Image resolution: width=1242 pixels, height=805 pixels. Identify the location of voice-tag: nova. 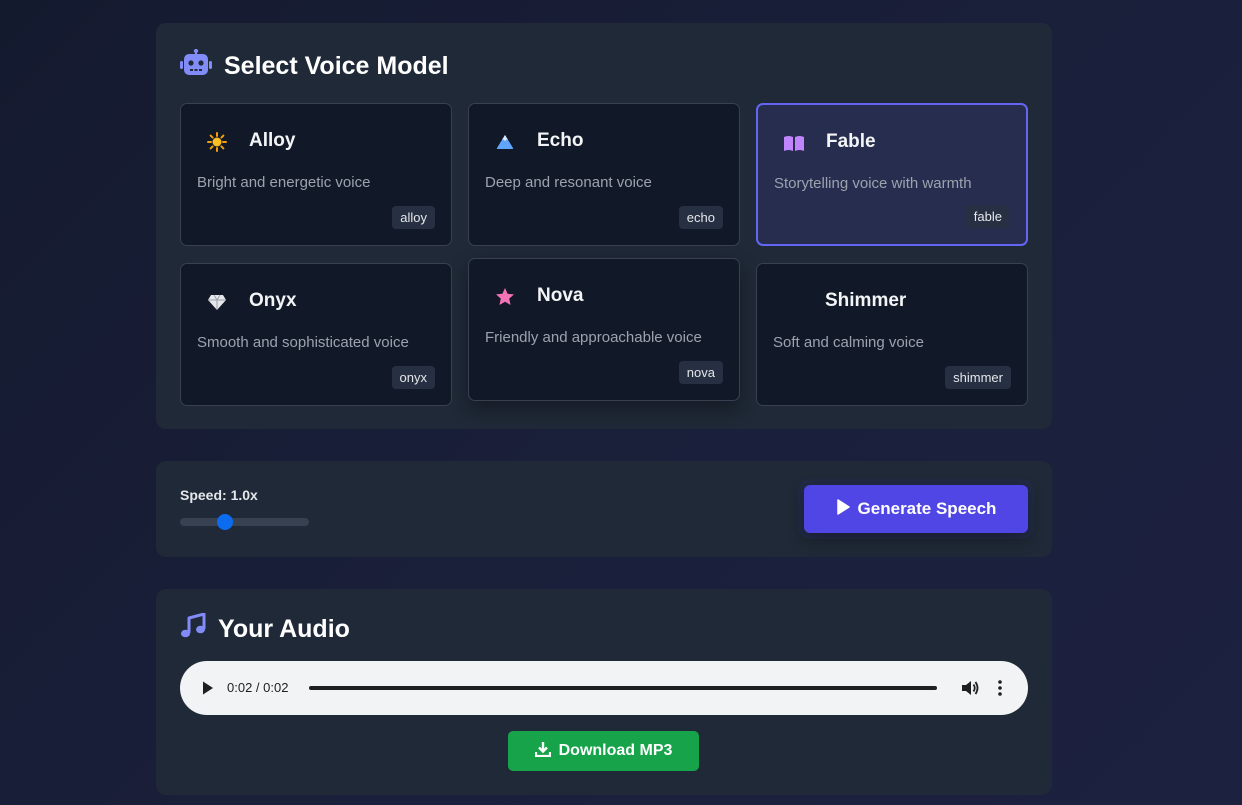
(700, 372).